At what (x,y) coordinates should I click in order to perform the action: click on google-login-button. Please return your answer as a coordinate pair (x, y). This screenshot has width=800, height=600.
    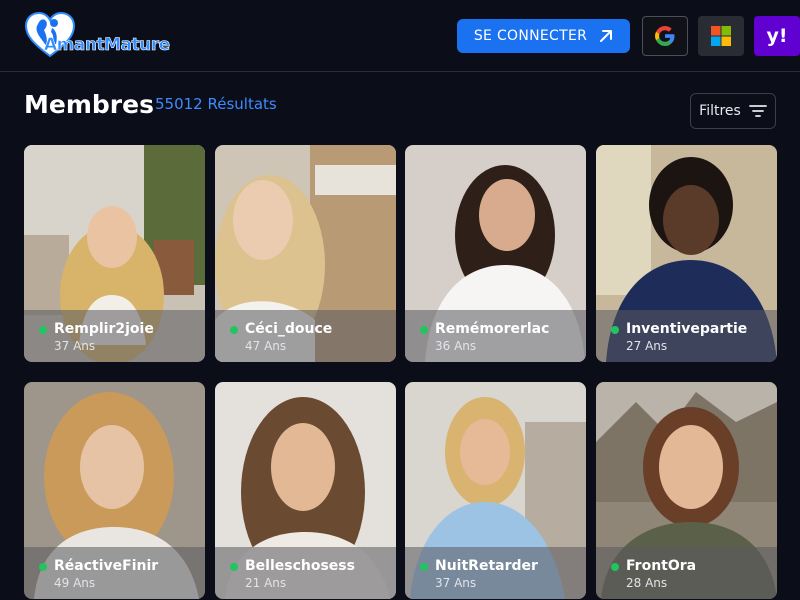
    Looking at the image, I should click on (665, 36).